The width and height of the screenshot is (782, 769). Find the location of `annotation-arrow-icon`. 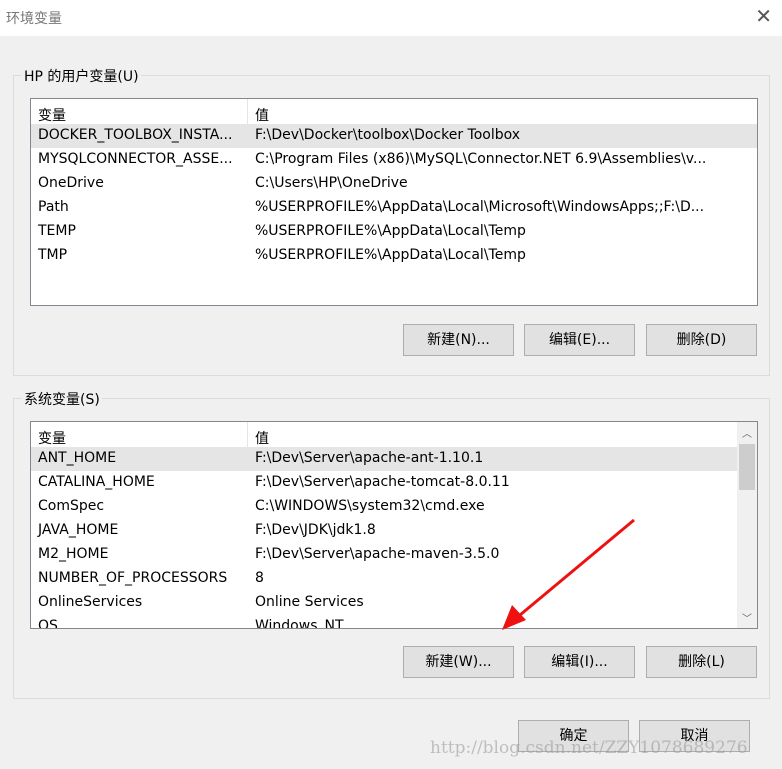

annotation-arrow-icon is located at coordinates (568, 574).